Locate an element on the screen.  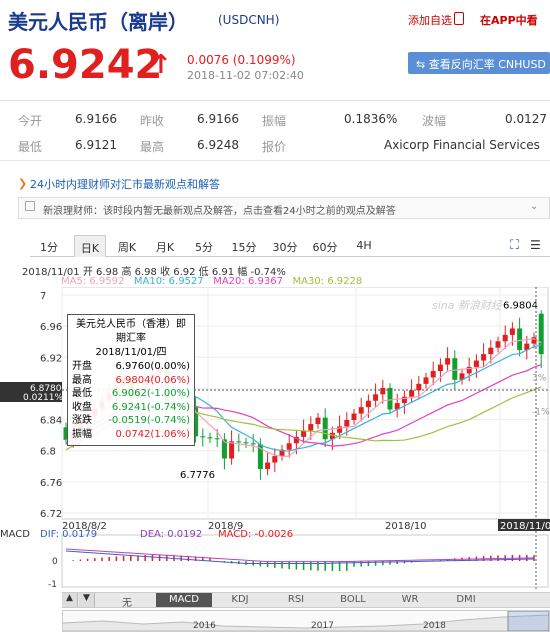
chevron-down-icon: ⌄ is located at coordinates (534, 206).